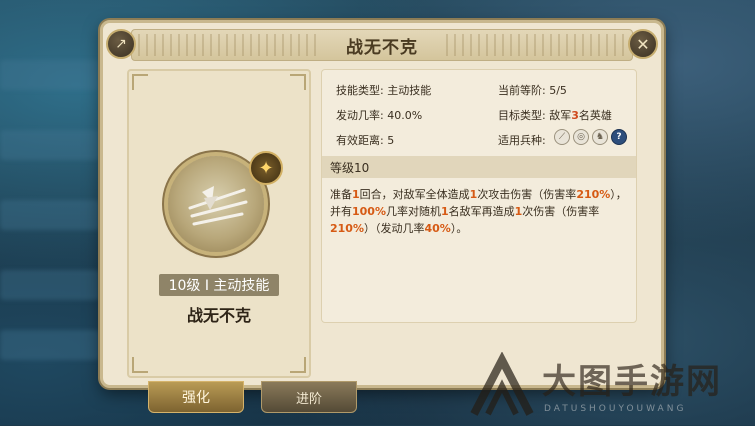 The image size is (755, 426). What do you see at coordinates (590, 137) in the screenshot?
I see `troop-icons: ⟋ ◎ ♞ ?` at bounding box center [590, 137].